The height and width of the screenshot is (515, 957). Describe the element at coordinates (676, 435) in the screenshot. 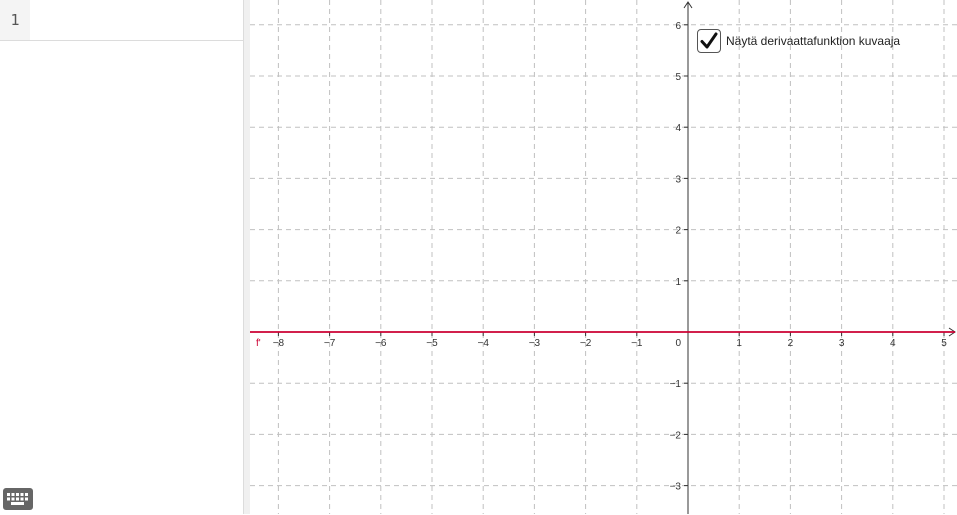

I see `y-tick-label: −2` at that location.